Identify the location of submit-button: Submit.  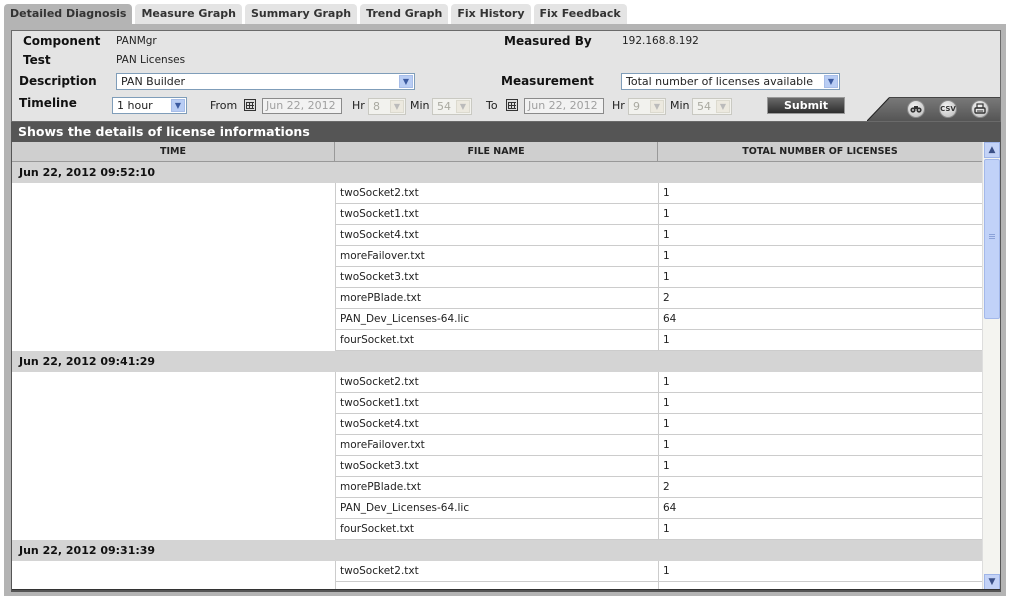
(806, 105).